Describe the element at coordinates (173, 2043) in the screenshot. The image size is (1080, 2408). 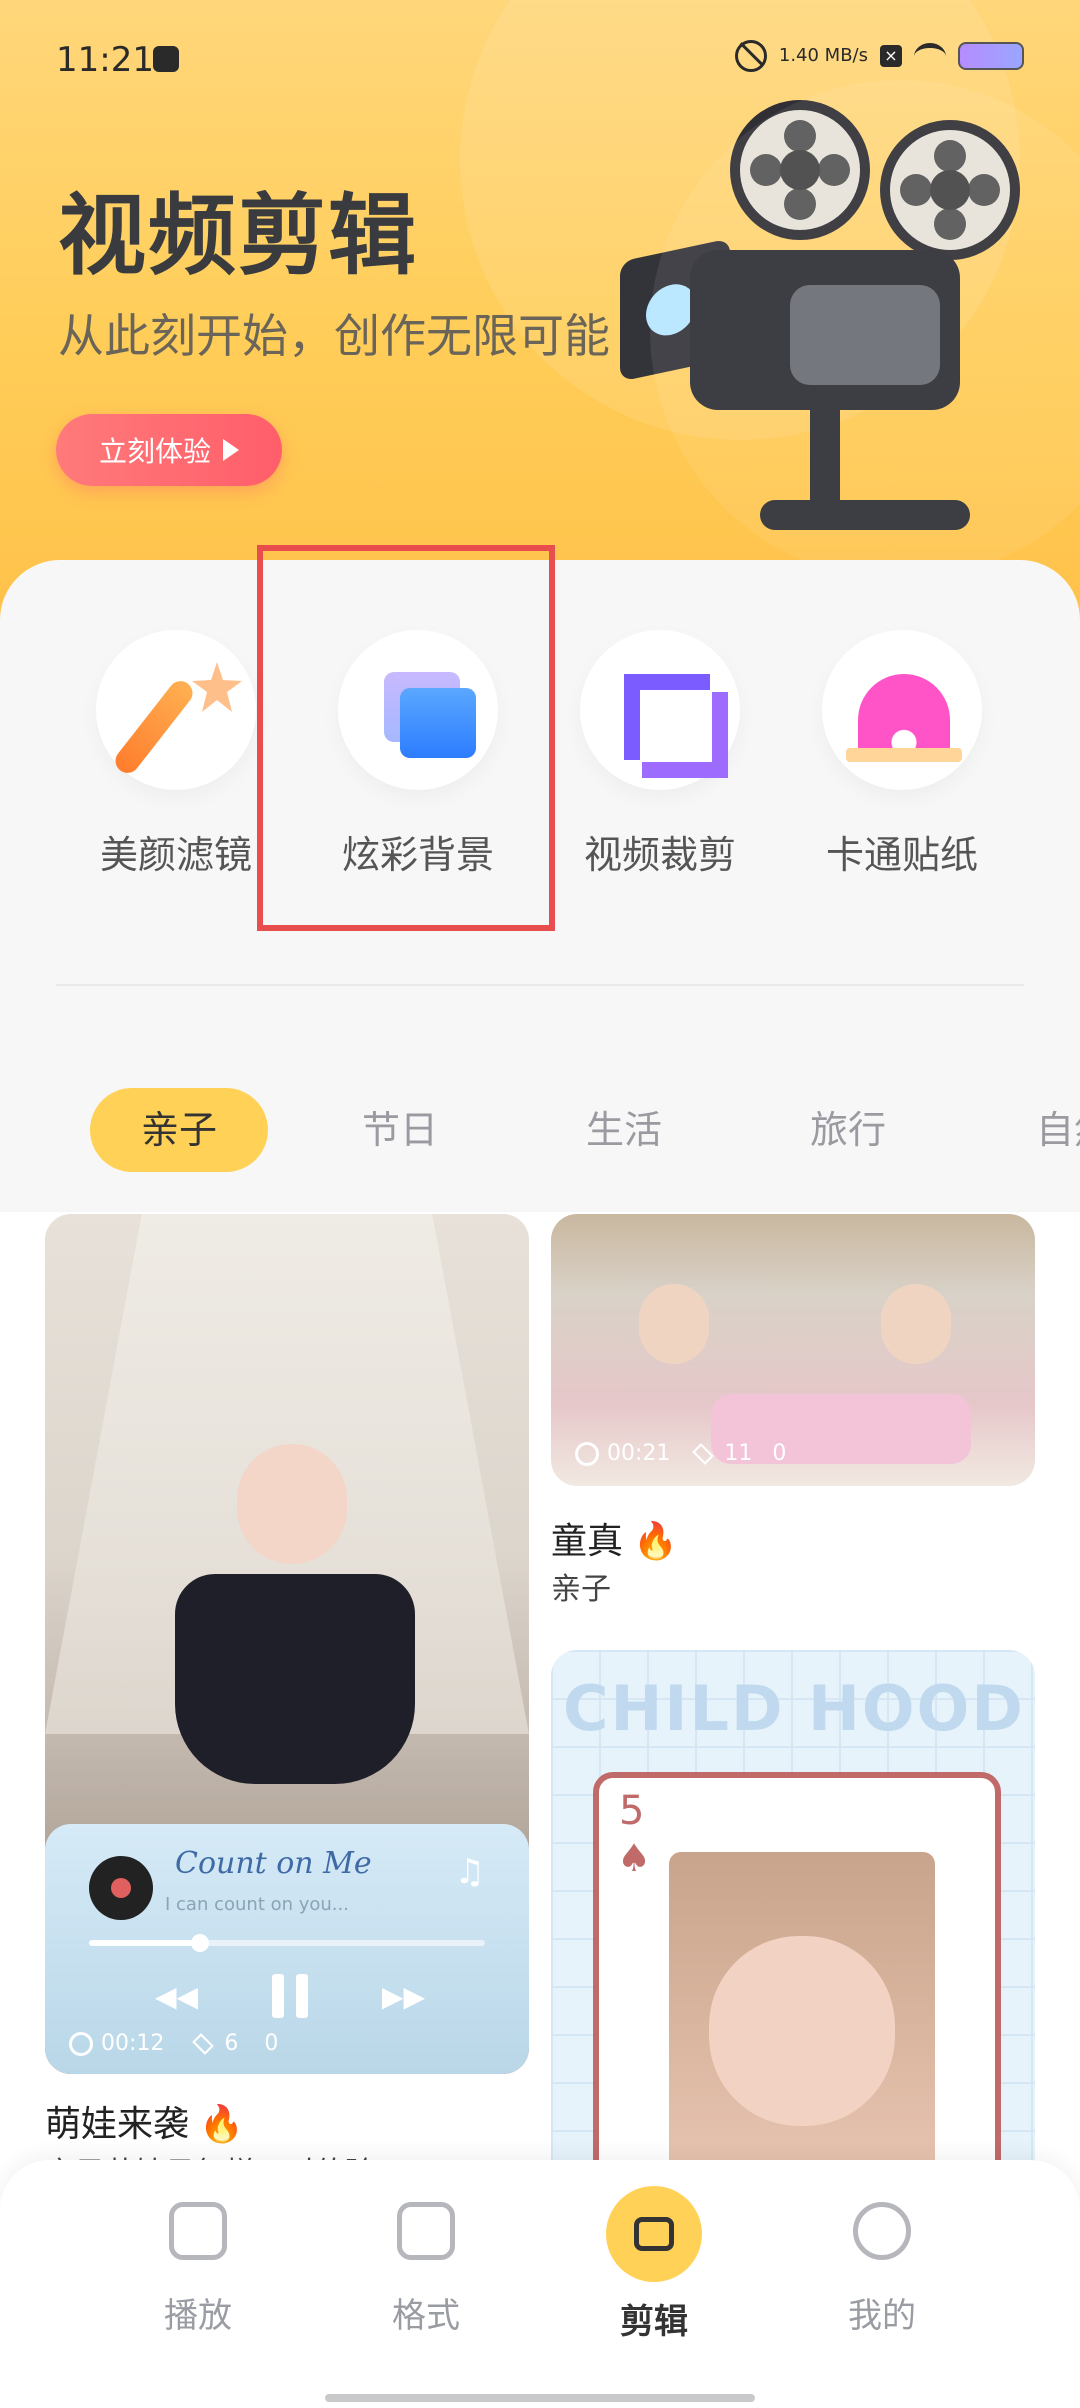
I see `card-stats: 00:12 6 0` at that location.